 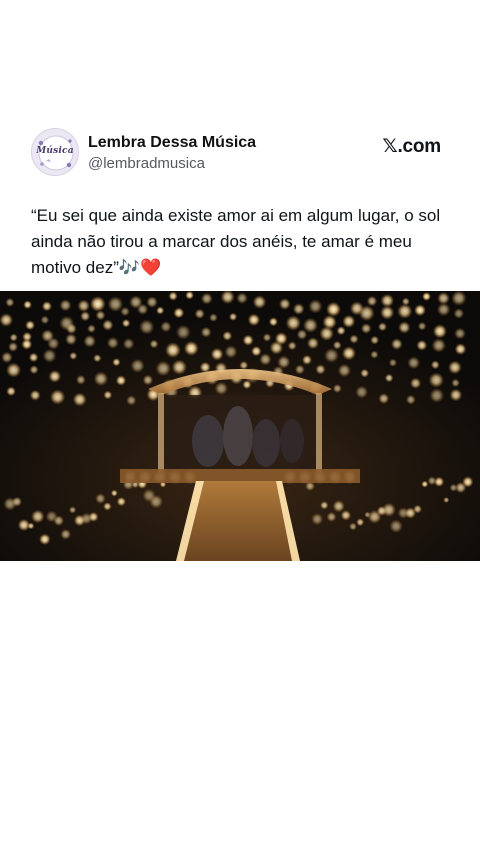 What do you see at coordinates (419, 146) in the screenshot?
I see `platform-suffix: .com` at bounding box center [419, 146].